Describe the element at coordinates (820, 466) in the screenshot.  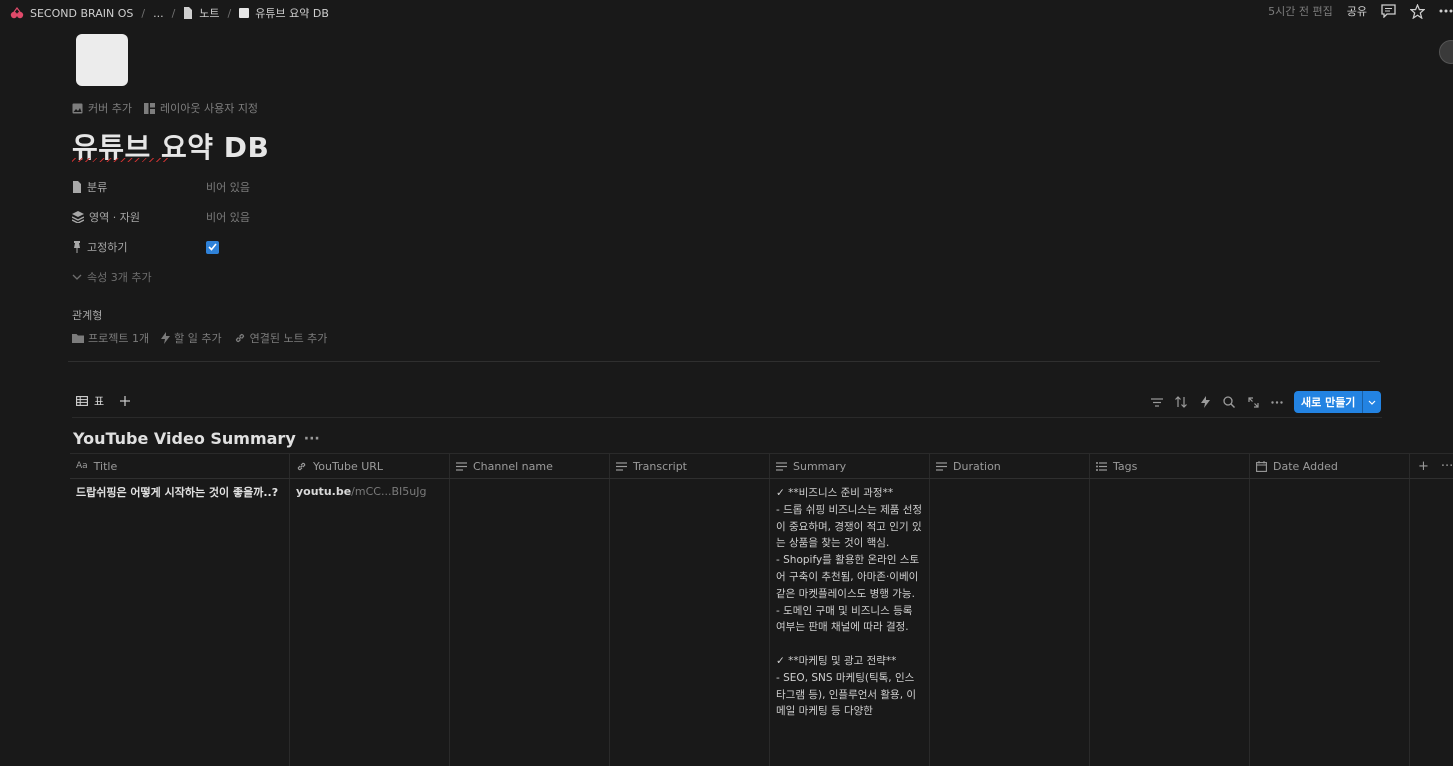
I see `column-label: Summary` at that location.